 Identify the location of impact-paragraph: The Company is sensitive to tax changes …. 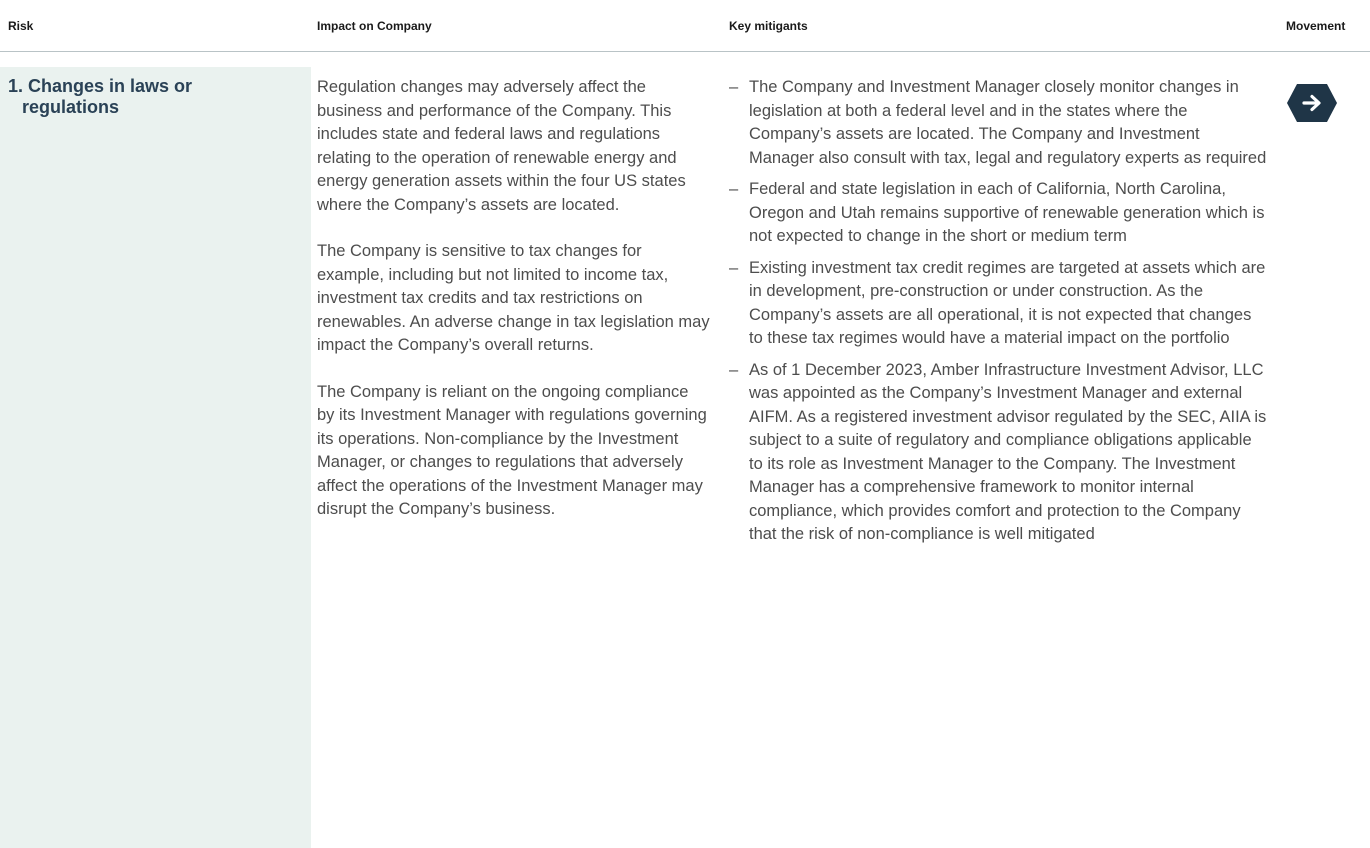
(513, 298).